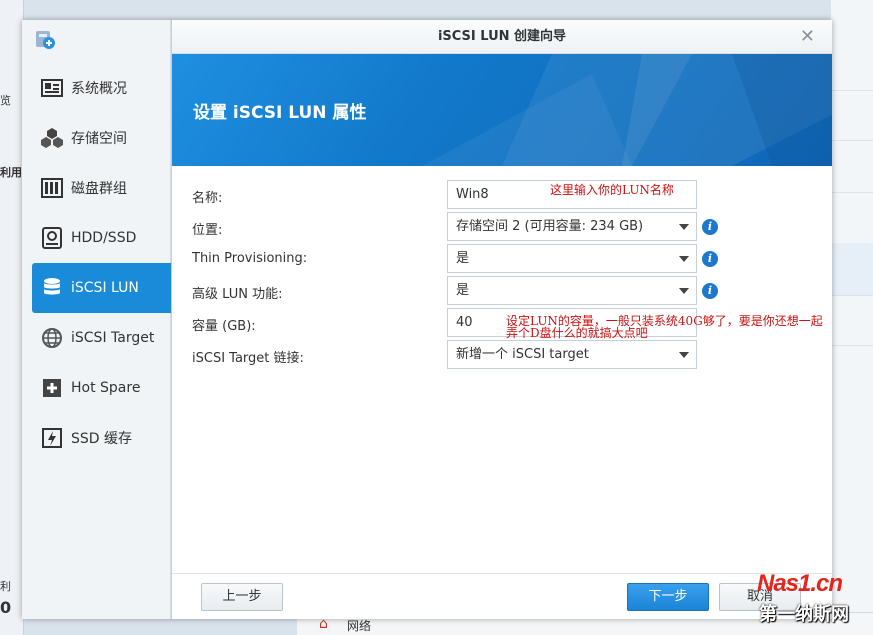  What do you see at coordinates (52, 238) in the screenshot?
I see `hdd-icon` at bounding box center [52, 238].